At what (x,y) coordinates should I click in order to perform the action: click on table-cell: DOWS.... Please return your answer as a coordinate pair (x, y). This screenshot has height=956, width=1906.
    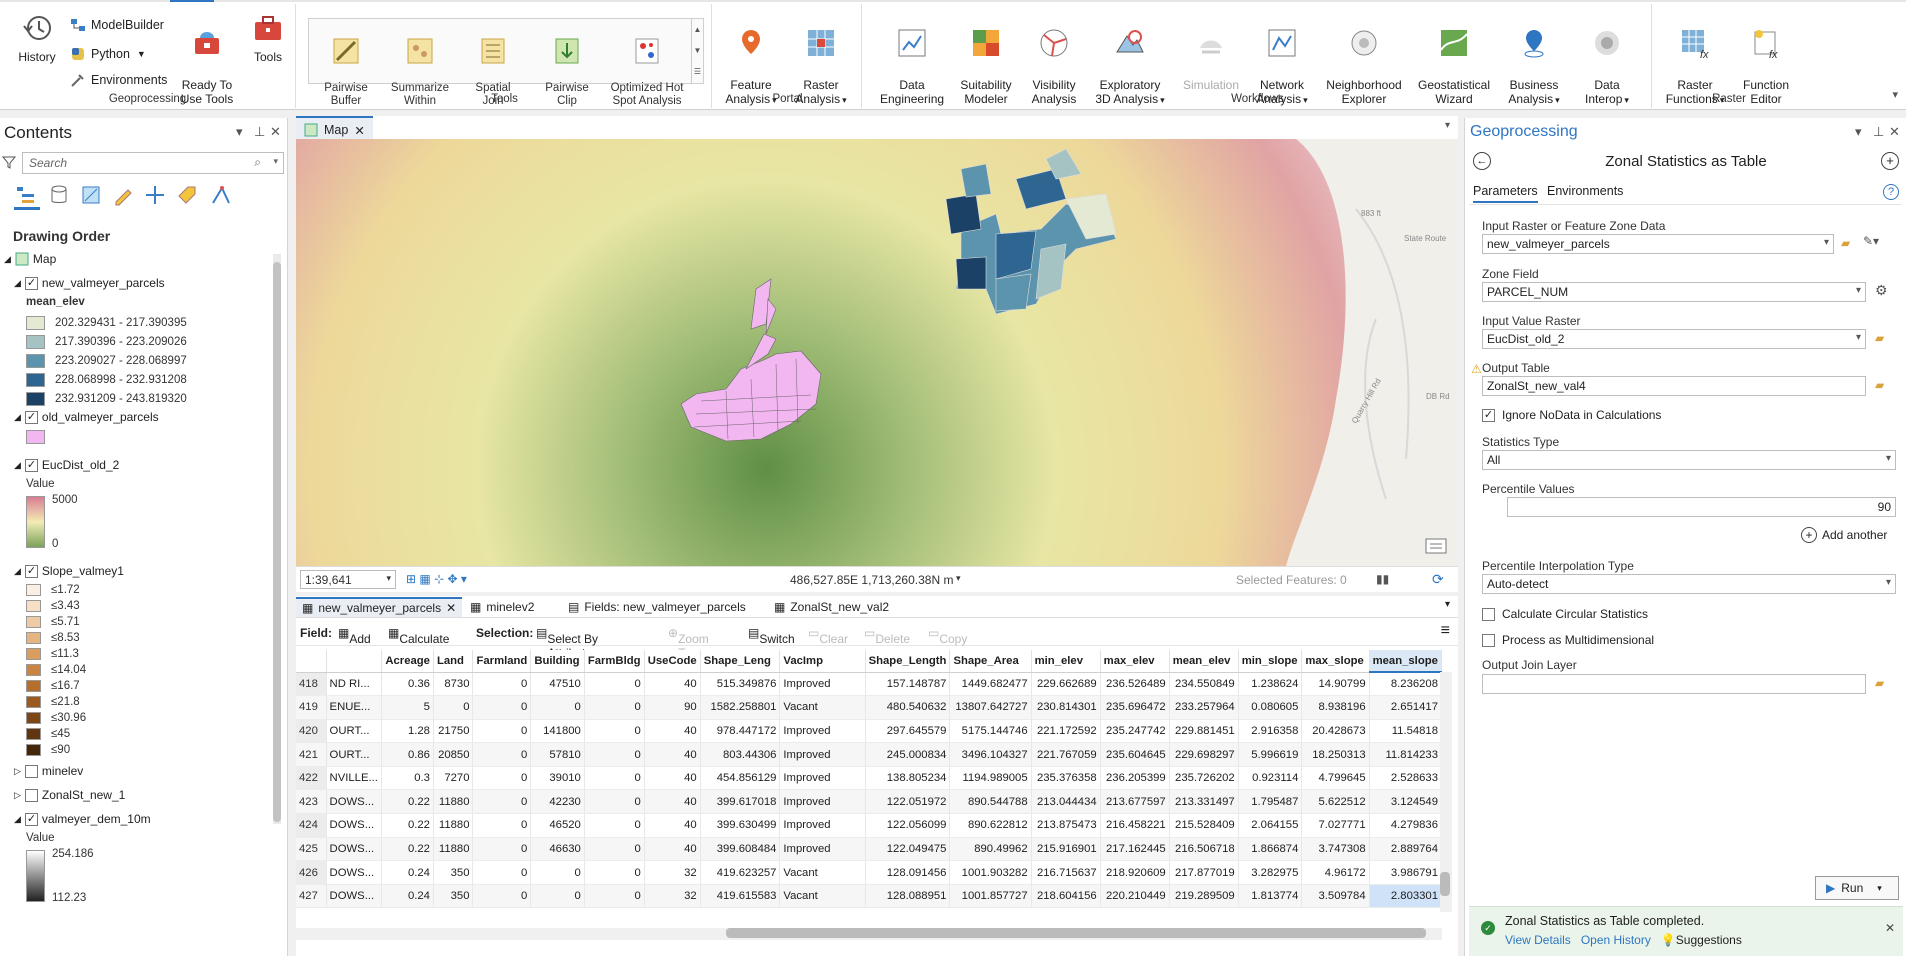
    Looking at the image, I should click on (354, 825).